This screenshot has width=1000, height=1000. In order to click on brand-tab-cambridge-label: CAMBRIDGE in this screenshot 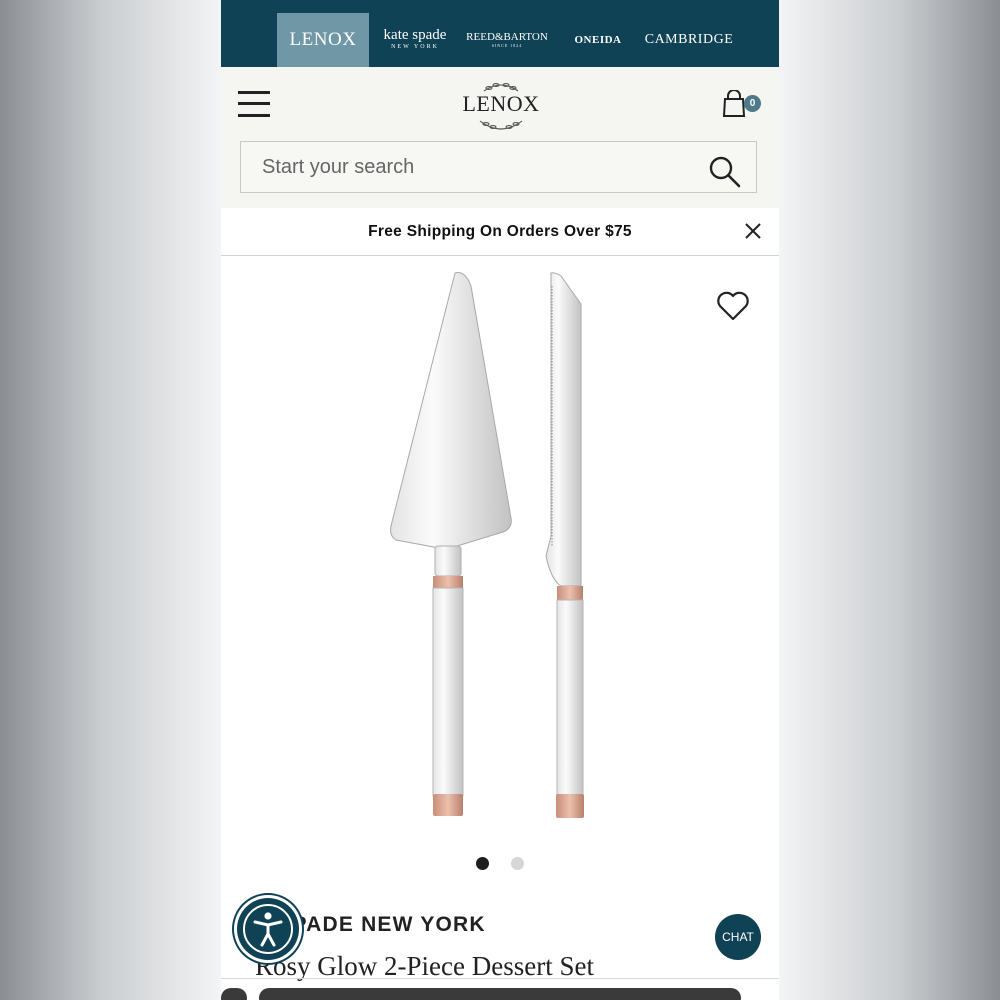, I will do `click(689, 39)`.